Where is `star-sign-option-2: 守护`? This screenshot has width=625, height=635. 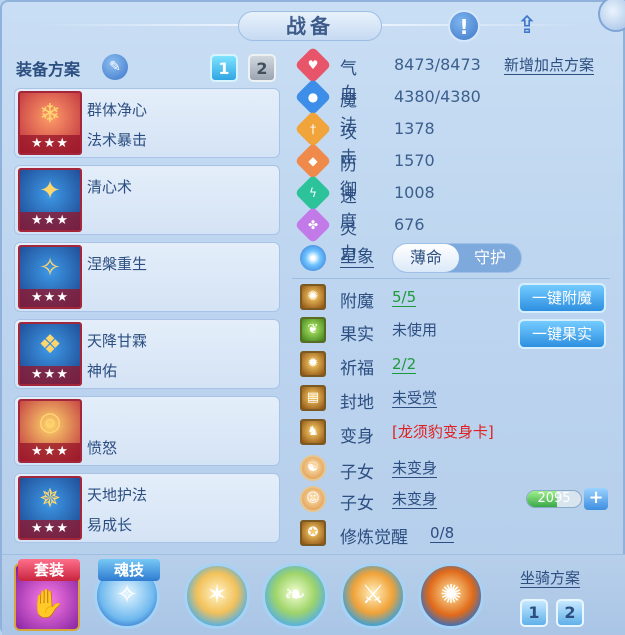 star-sign-option-2: 守护 is located at coordinates (490, 258).